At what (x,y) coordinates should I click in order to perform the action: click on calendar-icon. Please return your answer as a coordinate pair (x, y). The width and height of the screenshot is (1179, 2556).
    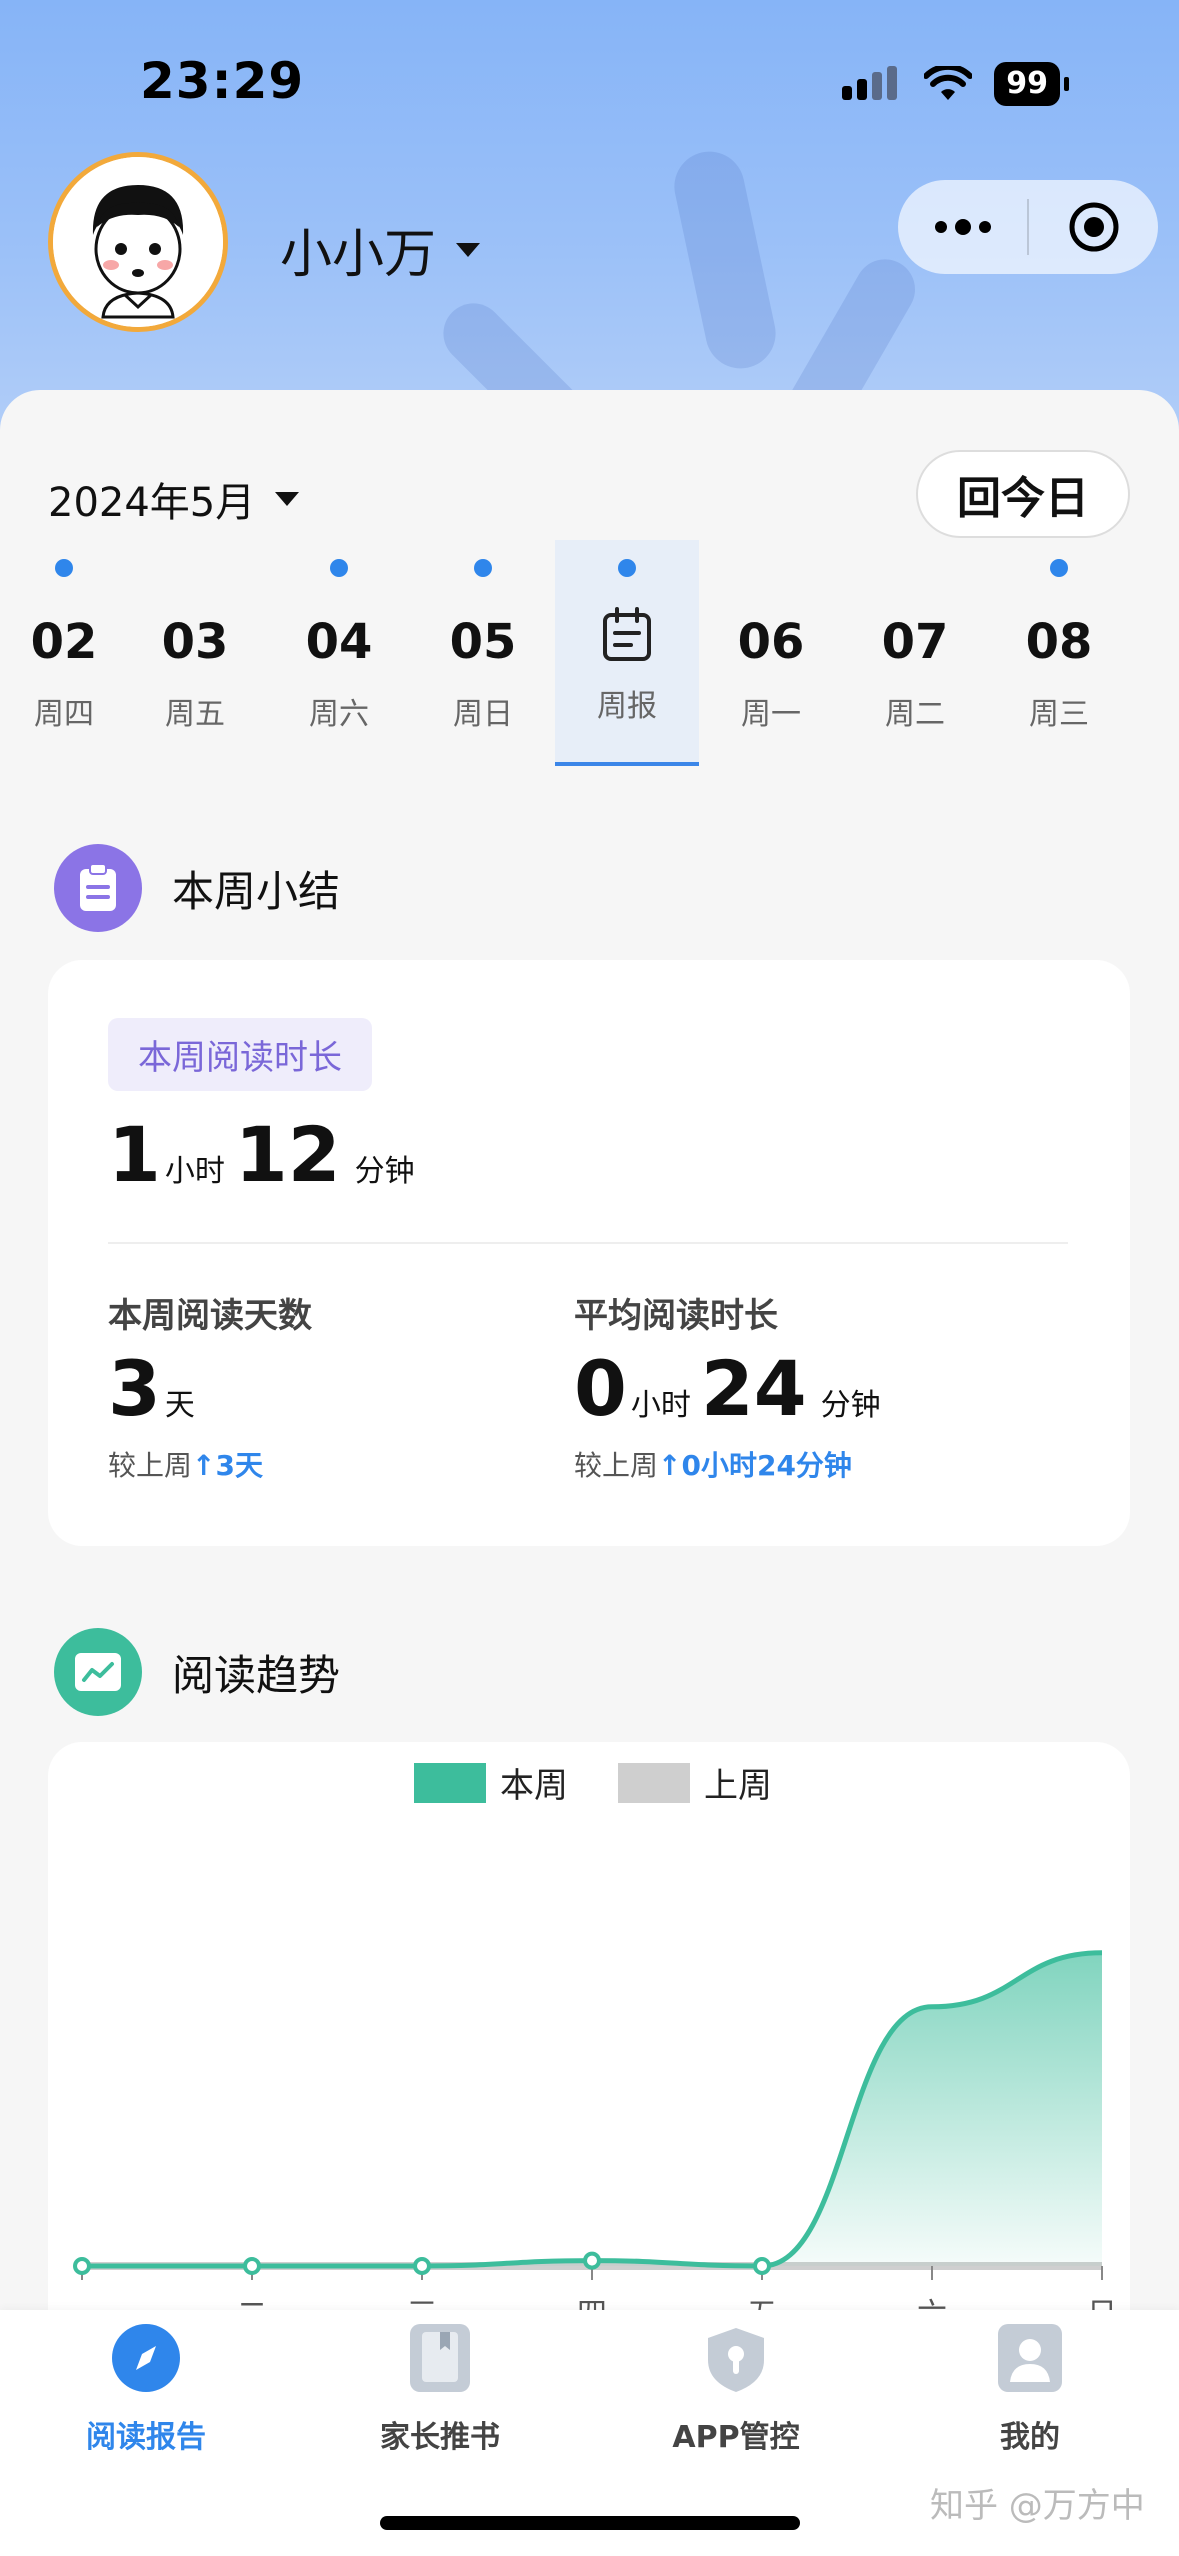
    Looking at the image, I should click on (627, 637).